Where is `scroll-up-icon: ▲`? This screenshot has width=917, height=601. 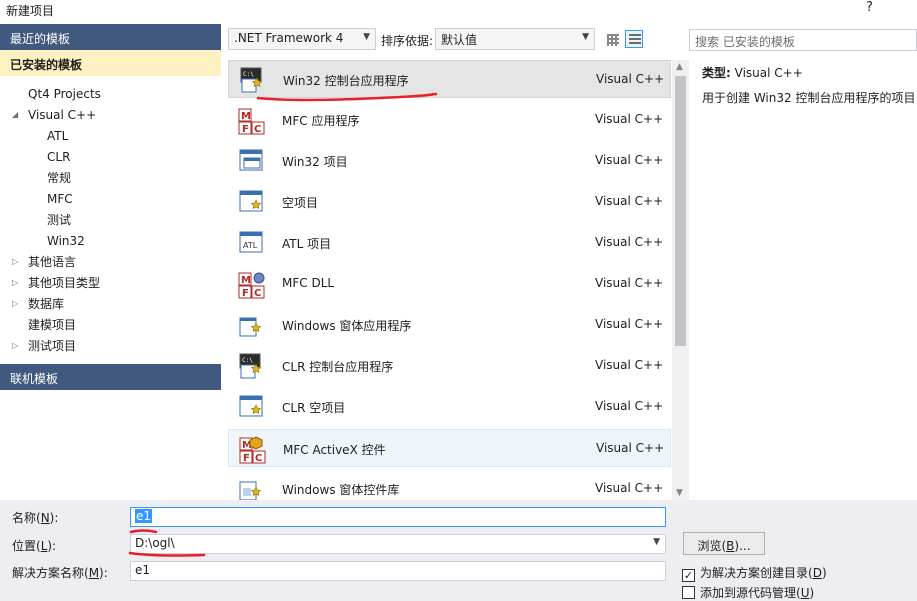 scroll-up-icon: ▲ is located at coordinates (679, 67).